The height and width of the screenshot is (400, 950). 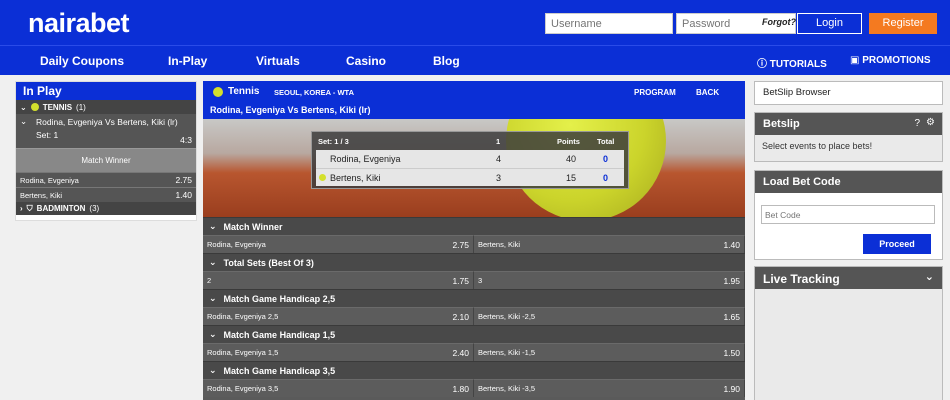 What do you see at coordinates (186, 140) in the screenshot?
I see `match-score: 4:3` at bounding box center [186, 140].